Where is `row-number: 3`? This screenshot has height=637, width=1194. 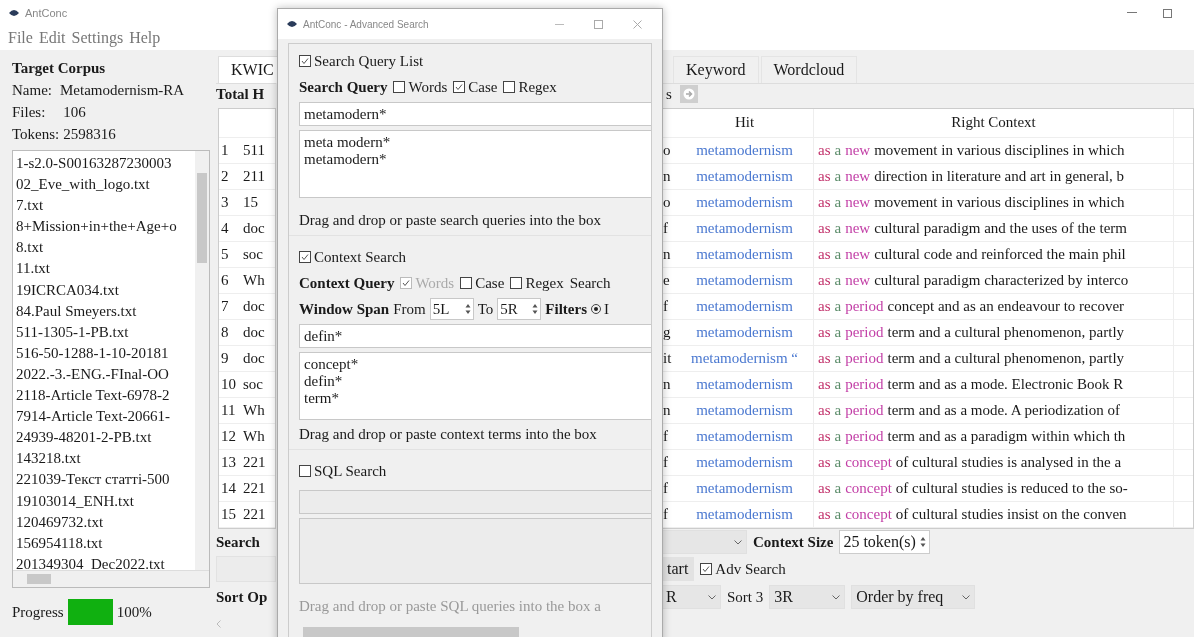 row-number: 3 is located at coordinates (225, 202).